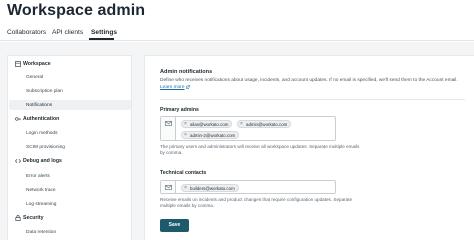 Image resolution: width=474 pixels, height=240 pixels. I want to click on chip-label: alias@workato.com, so click(209, 124).